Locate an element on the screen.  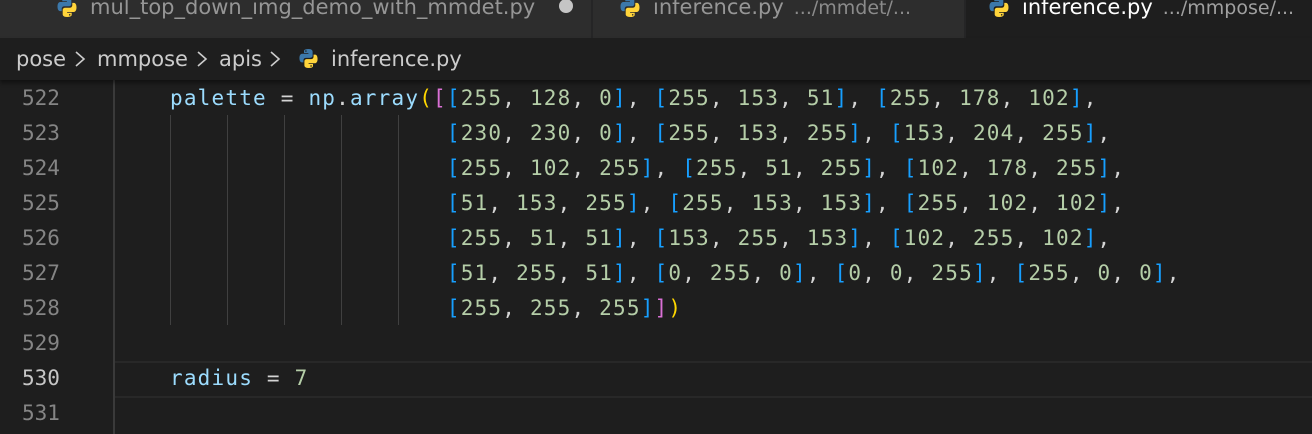
line-number: 526 is located at coordinates (41, 238).